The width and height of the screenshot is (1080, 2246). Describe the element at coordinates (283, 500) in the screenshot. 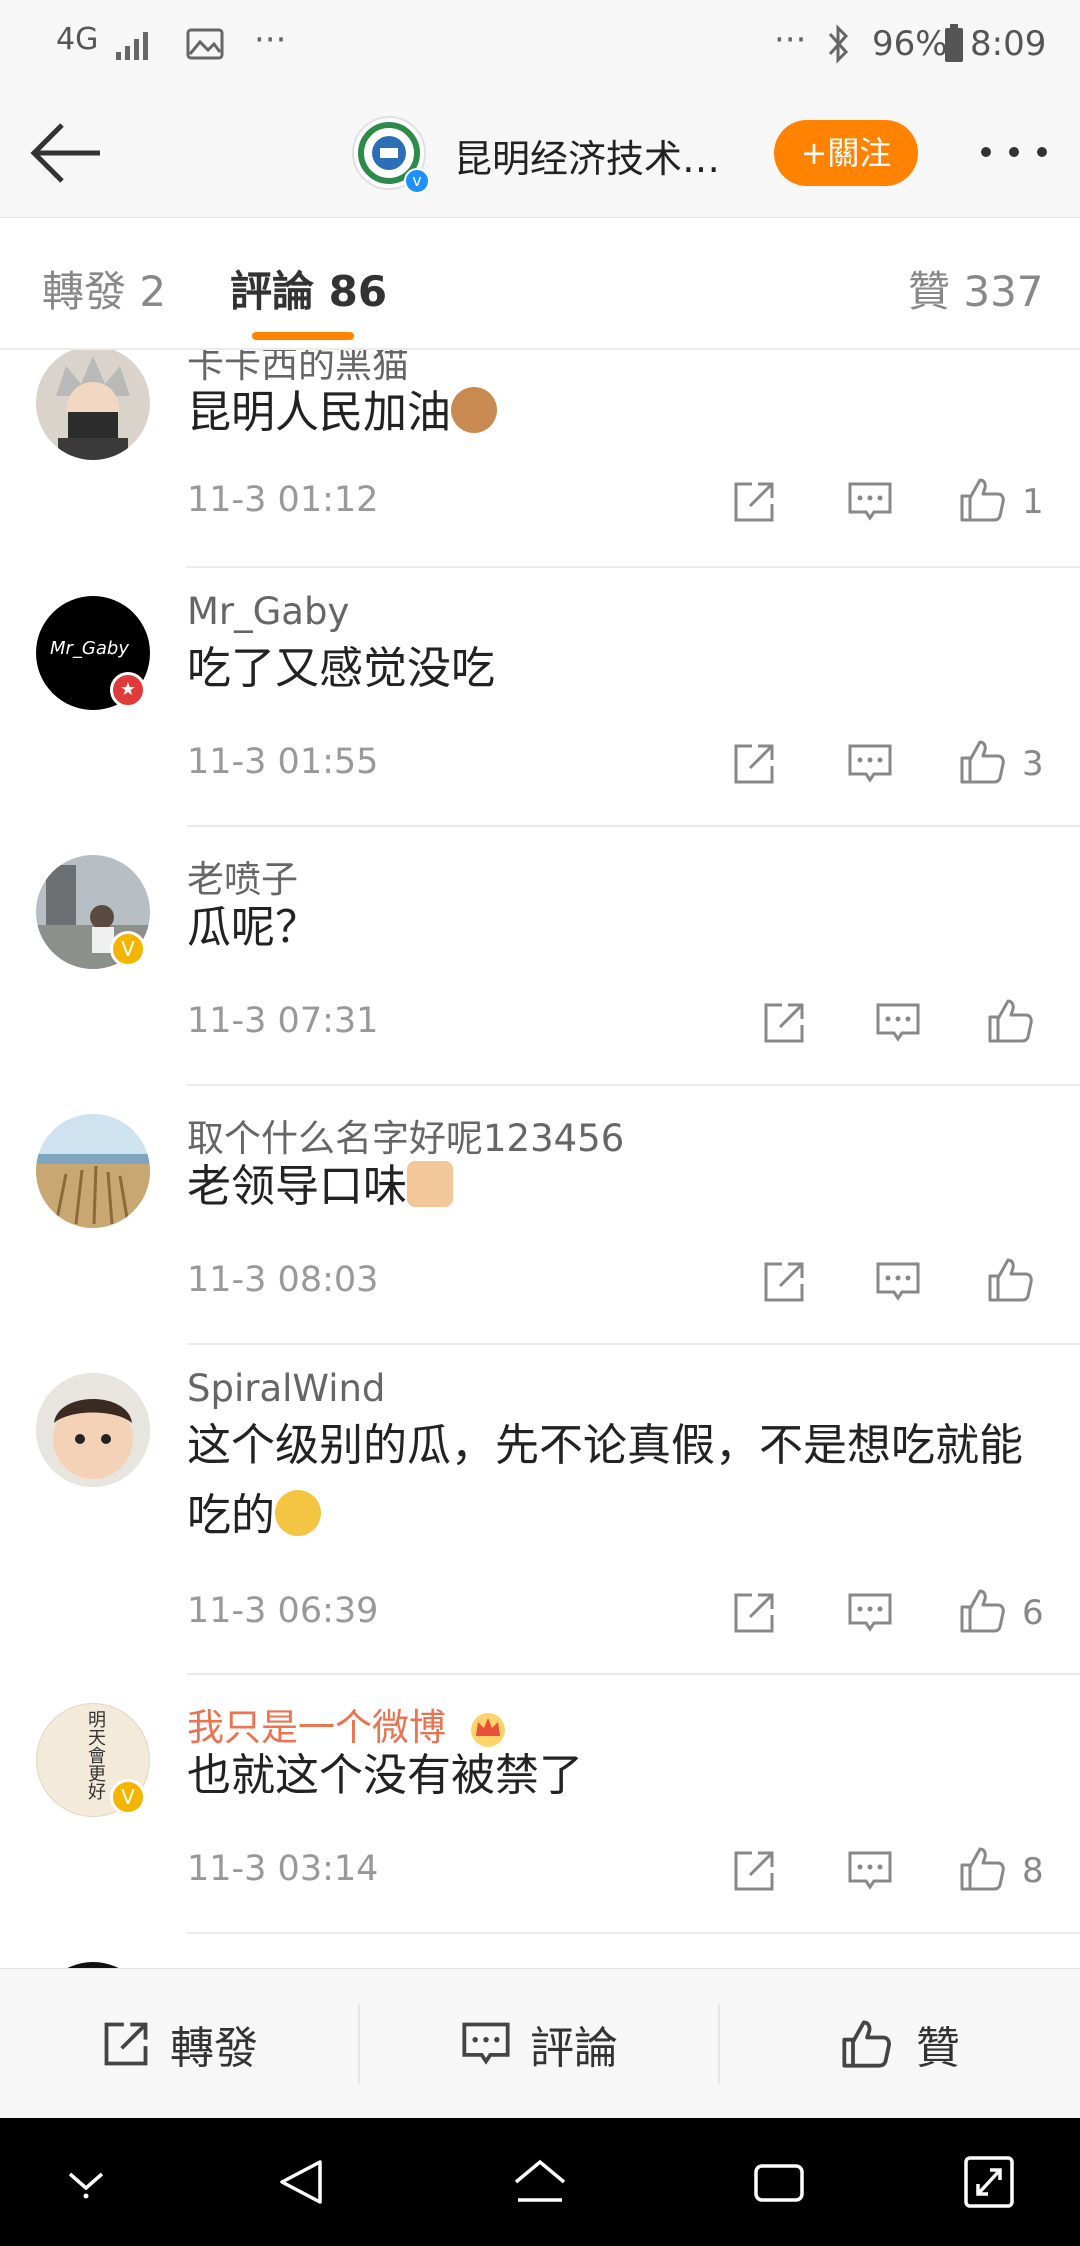

I see `comment-time: 11-3 01:12` at that location.